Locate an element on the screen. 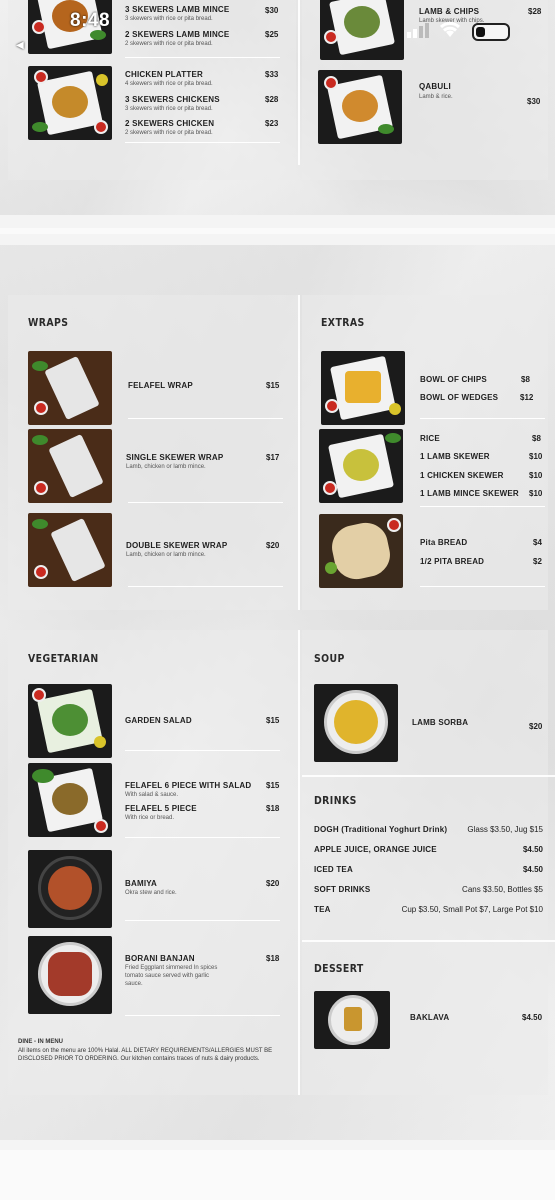  menu-item-name: APPLE JUICE, ORANGE JUICE is located at coordinates (375, 849).